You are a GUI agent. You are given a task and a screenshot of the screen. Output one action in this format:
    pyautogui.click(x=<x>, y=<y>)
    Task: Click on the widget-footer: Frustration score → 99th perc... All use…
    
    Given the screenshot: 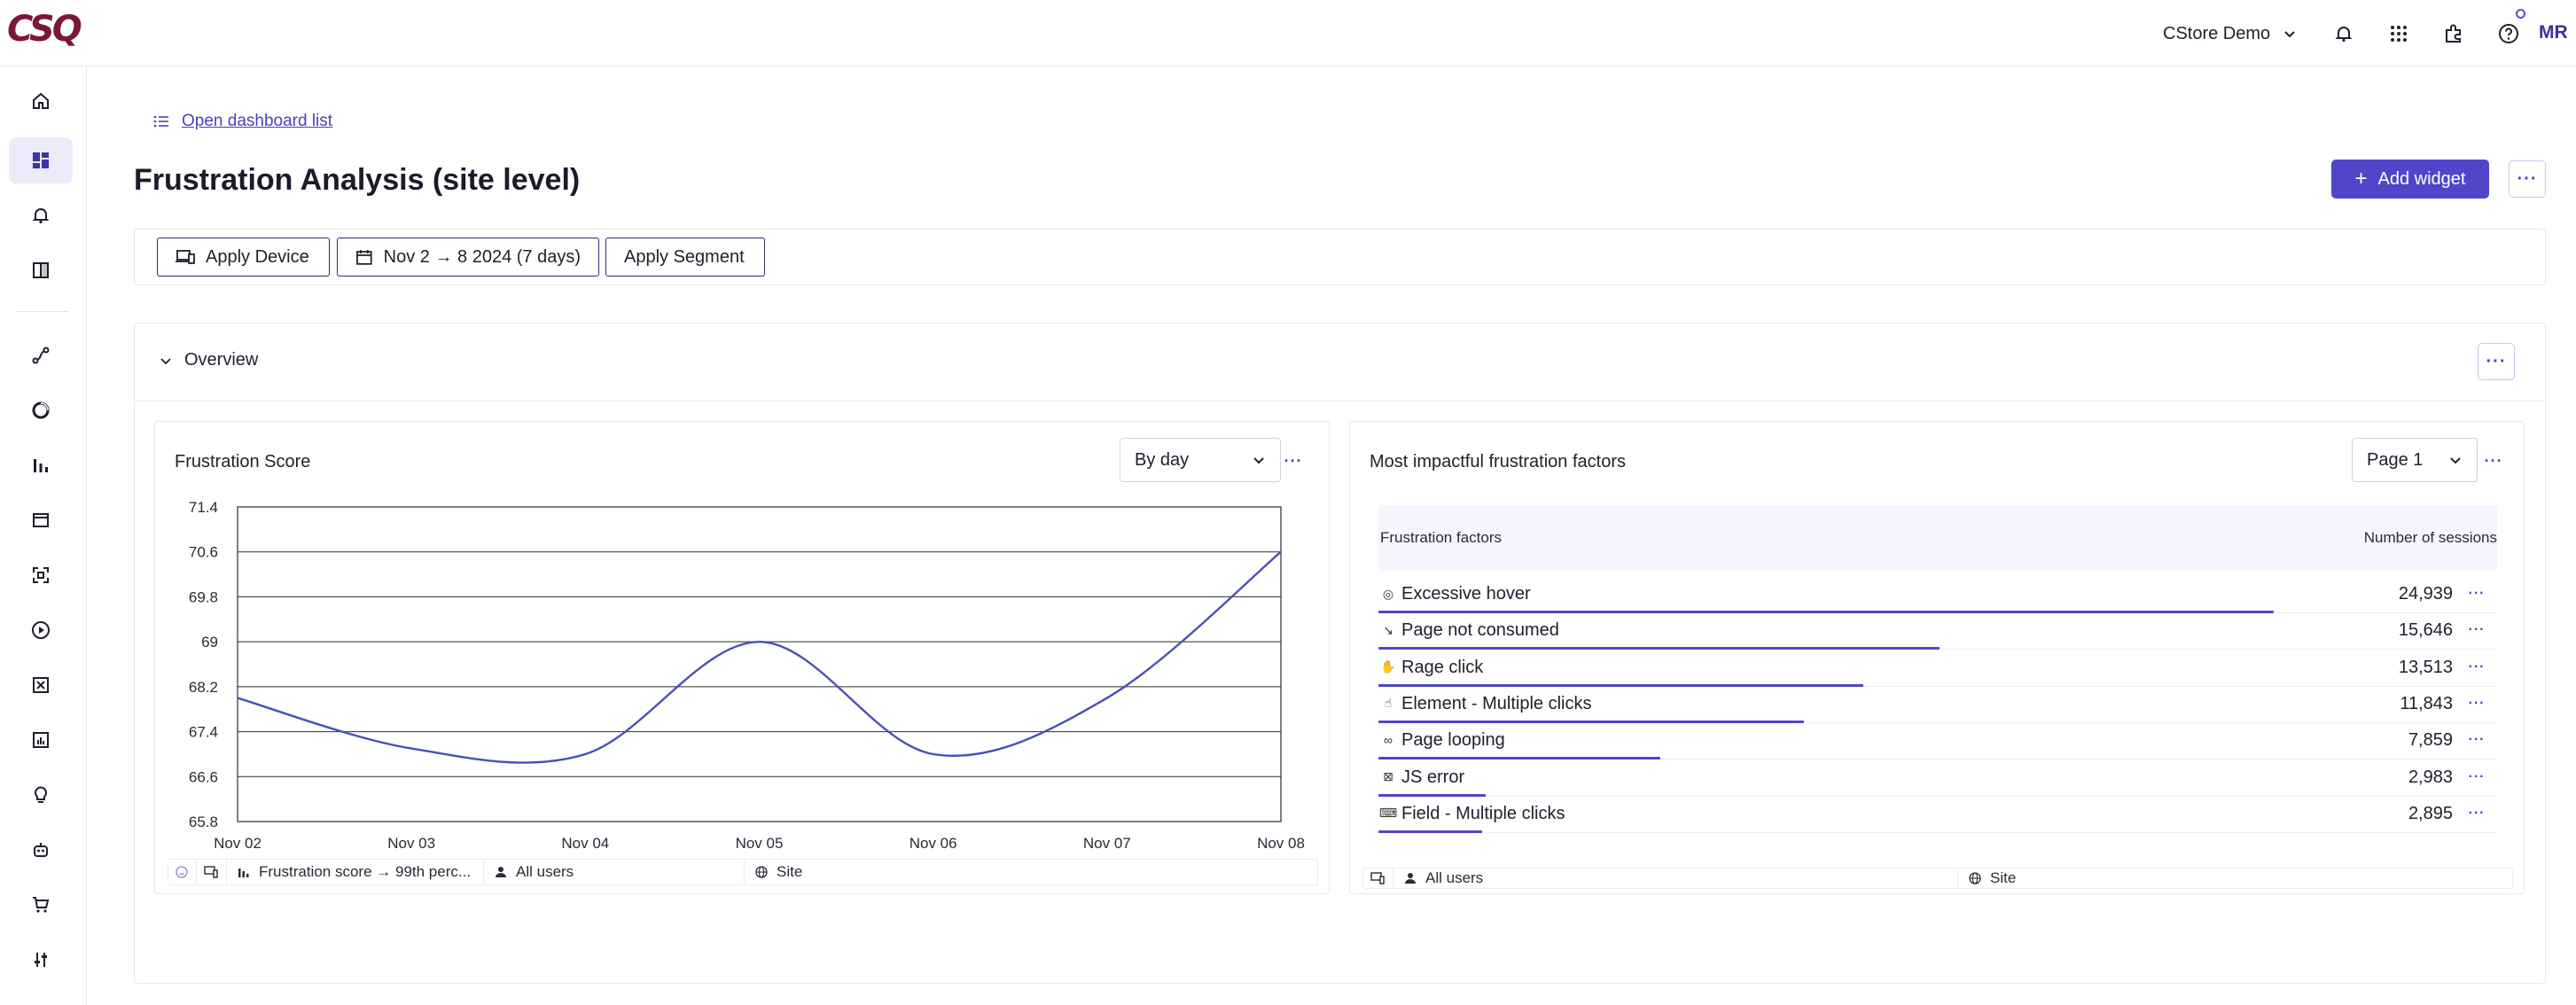 What is the action you would take?
    pyautogui.click(x=743, y=872)
    